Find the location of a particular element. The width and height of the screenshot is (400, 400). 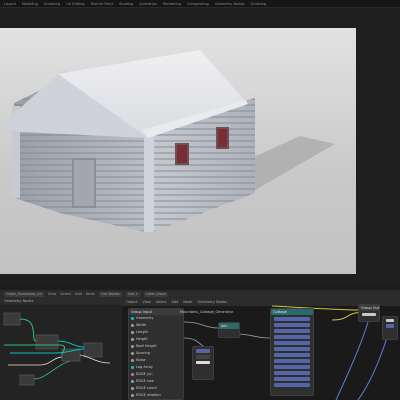

mini-node-field is located at coordinates (203, 351).